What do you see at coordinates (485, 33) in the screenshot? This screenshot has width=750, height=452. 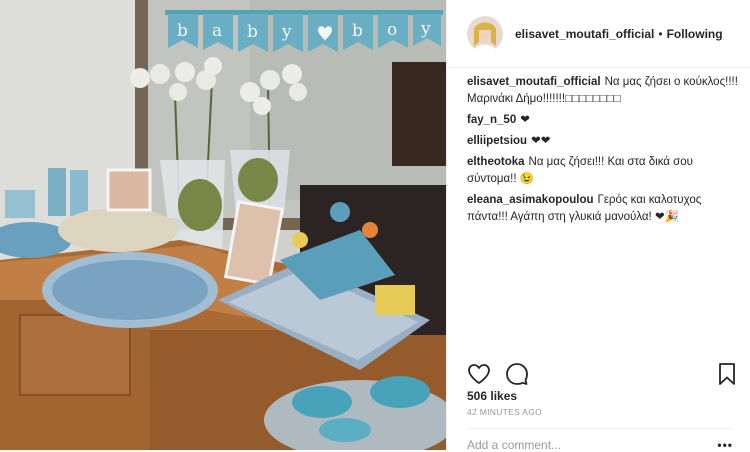 I see `avatar` at bounding box center [485, 33].